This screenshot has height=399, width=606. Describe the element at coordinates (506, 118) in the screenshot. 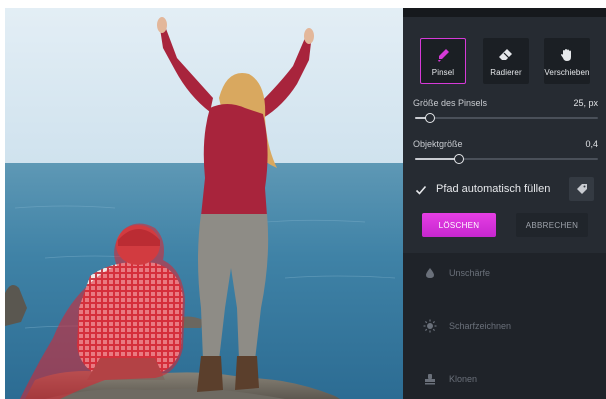

I see `brush-size-slider` at that location.